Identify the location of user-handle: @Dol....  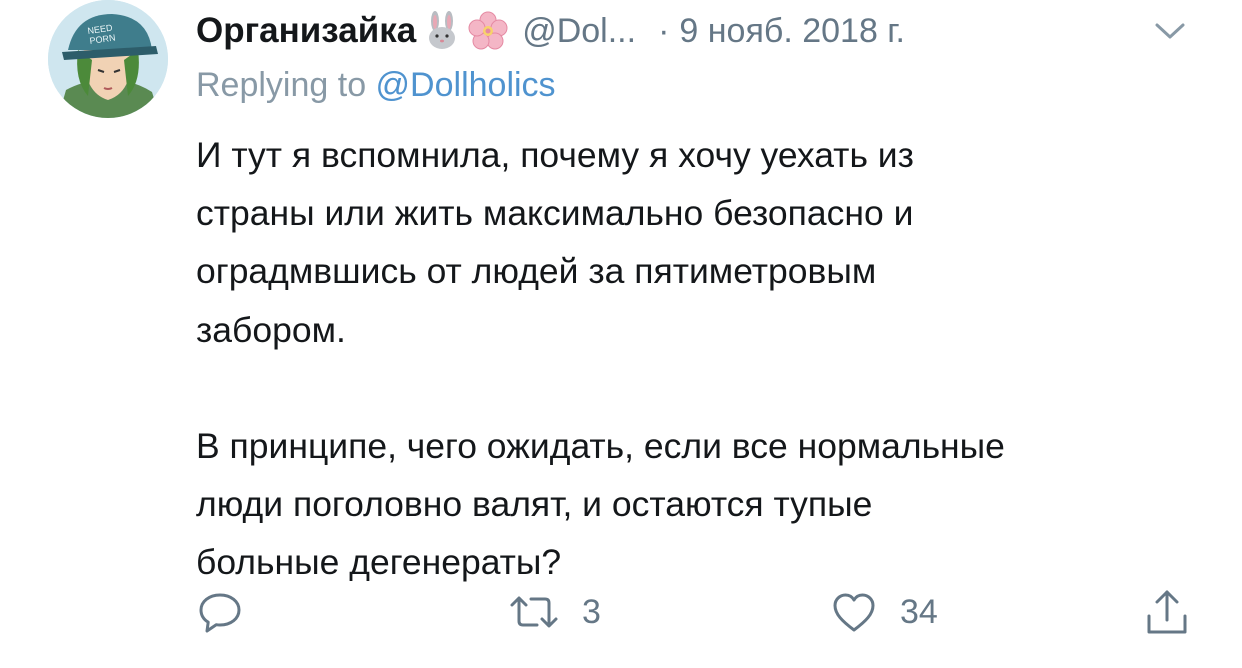
(579, 31).